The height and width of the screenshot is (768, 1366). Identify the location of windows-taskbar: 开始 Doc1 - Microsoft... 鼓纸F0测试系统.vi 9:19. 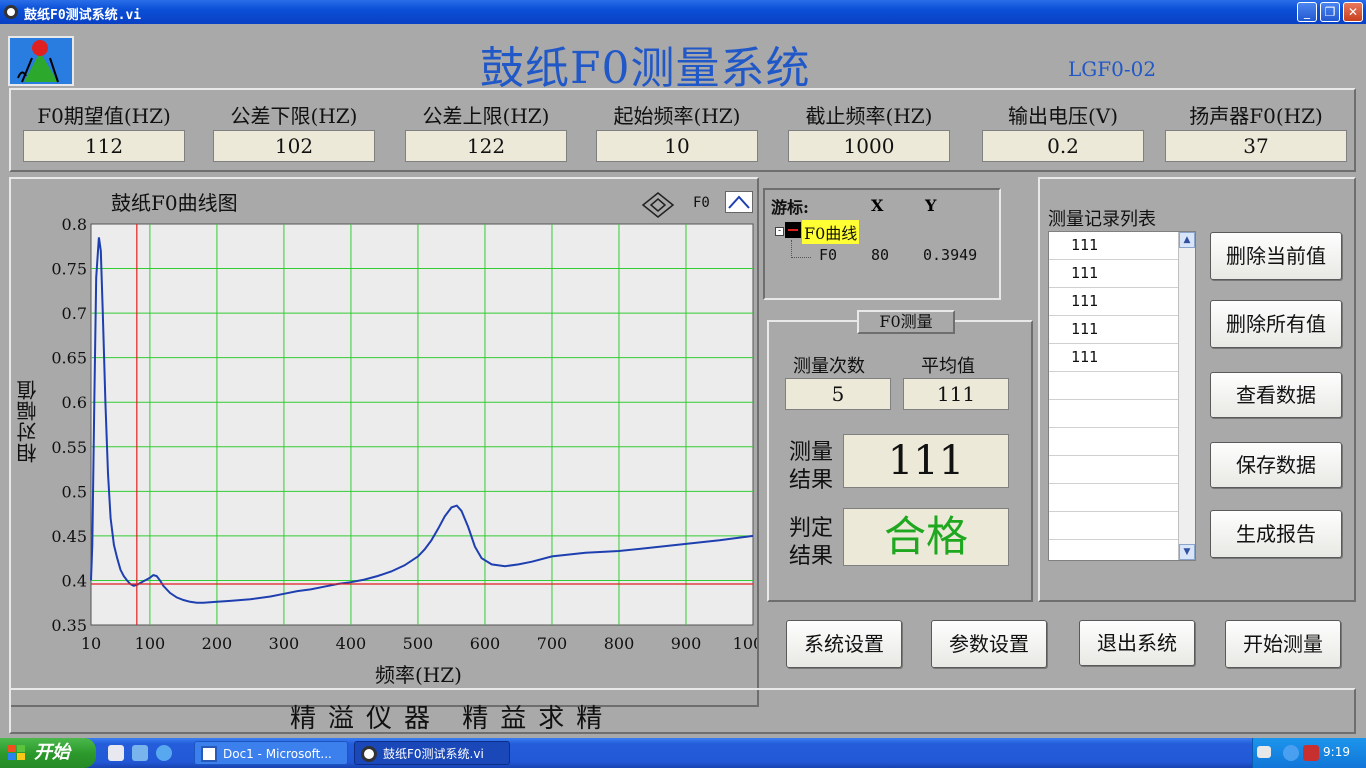
(683, 753).